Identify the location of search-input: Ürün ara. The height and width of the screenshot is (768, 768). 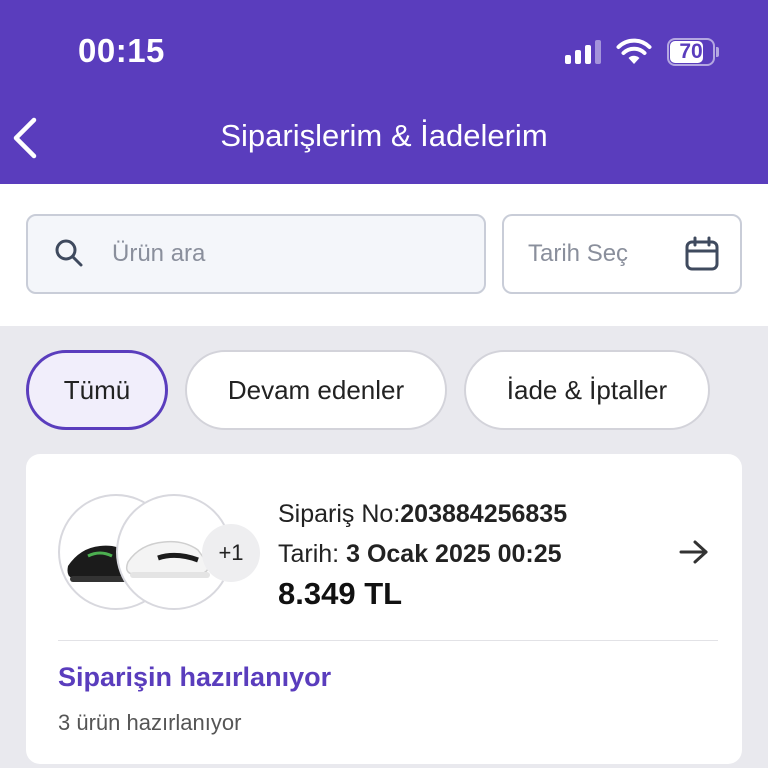
(256, 254).